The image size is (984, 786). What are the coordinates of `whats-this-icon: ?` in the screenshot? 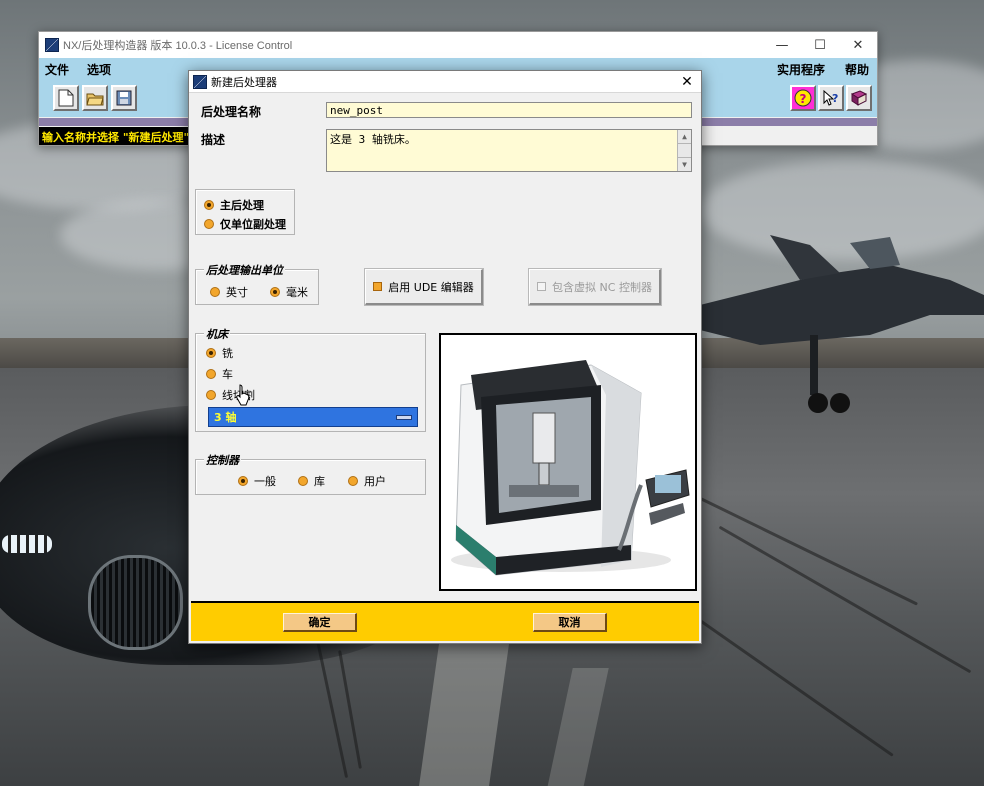 It's located at (831, 98).